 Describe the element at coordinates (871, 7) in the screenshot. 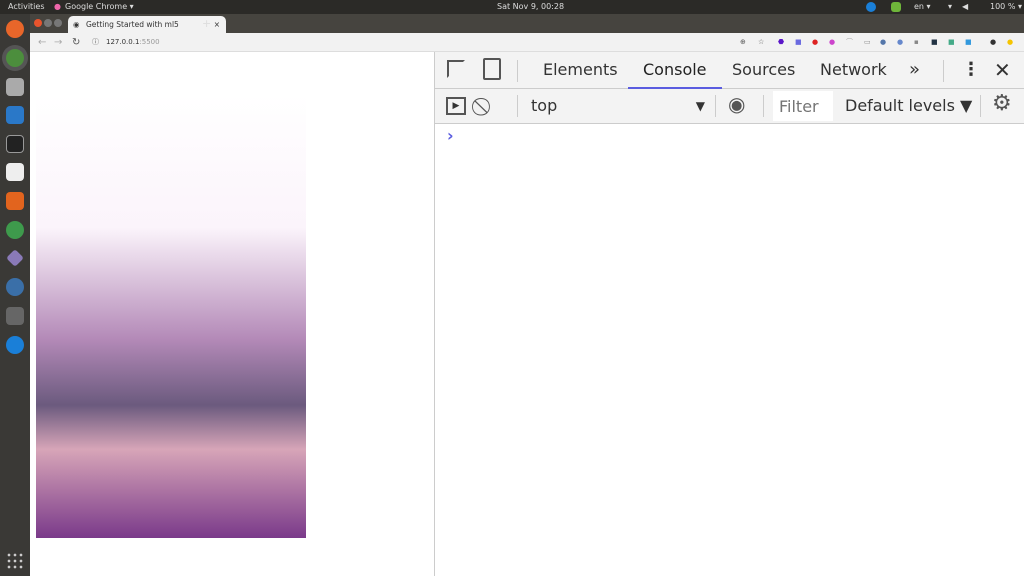

I see `teamviewer-tray-icon` at that location.